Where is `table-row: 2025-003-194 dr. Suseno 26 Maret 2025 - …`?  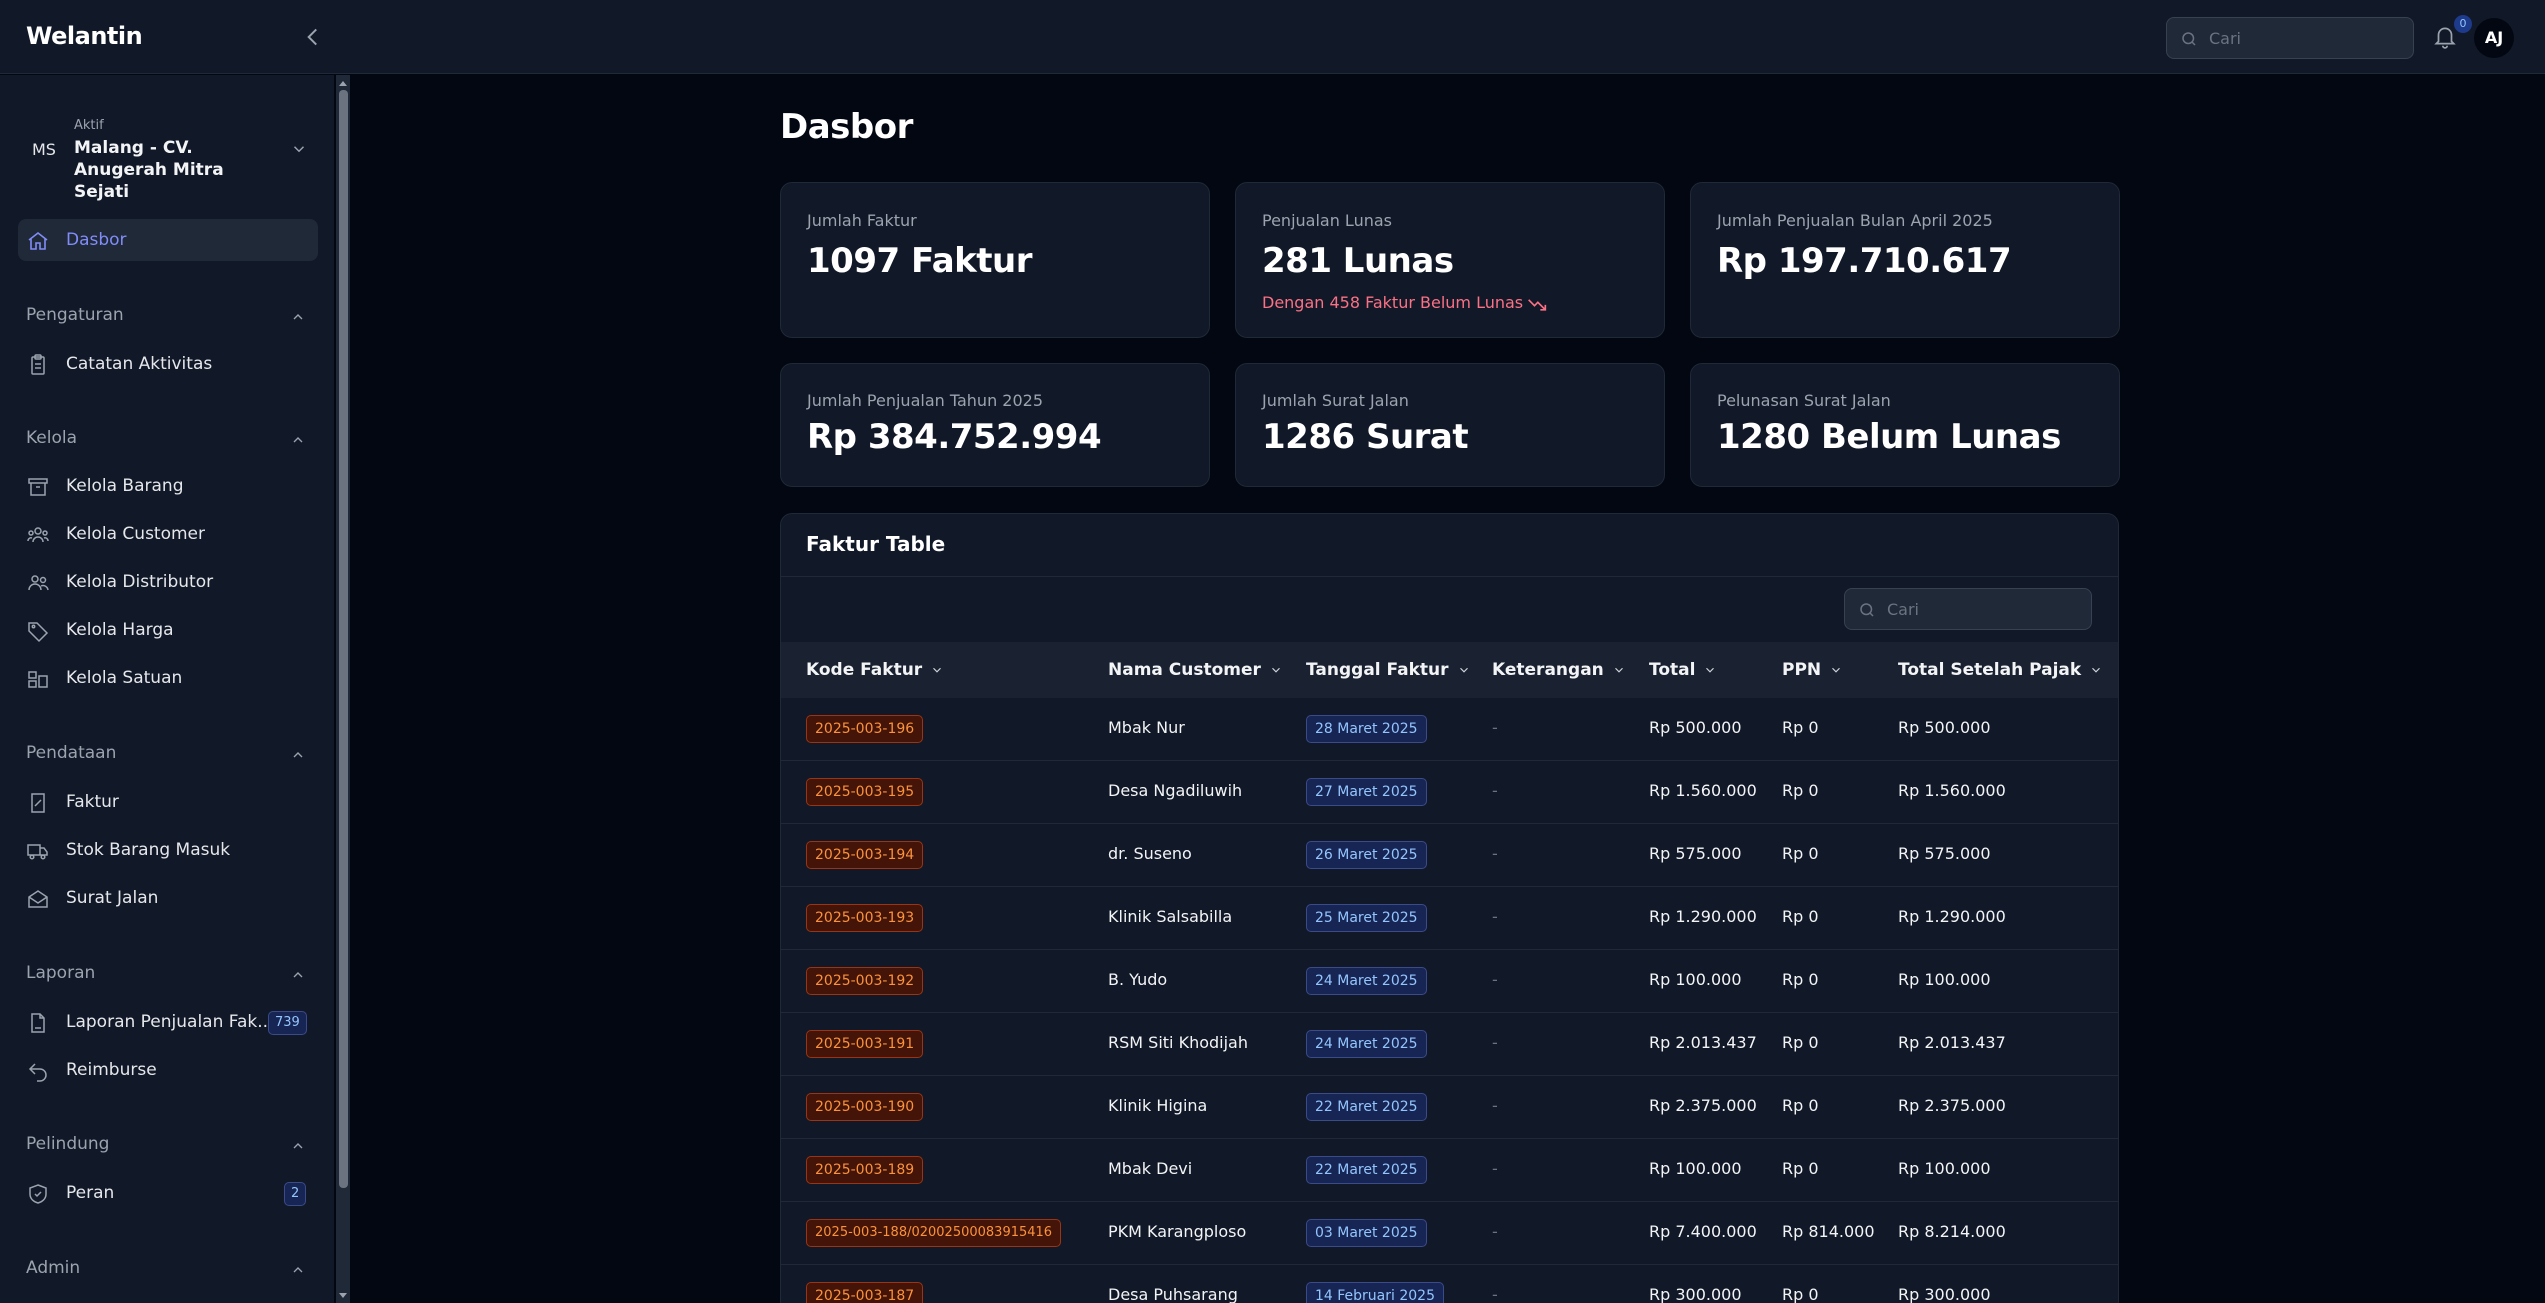 table-row: 2025-003-194 dr. Suseno 26 Maret 2025 - … is located at coordinates (1449, 855).